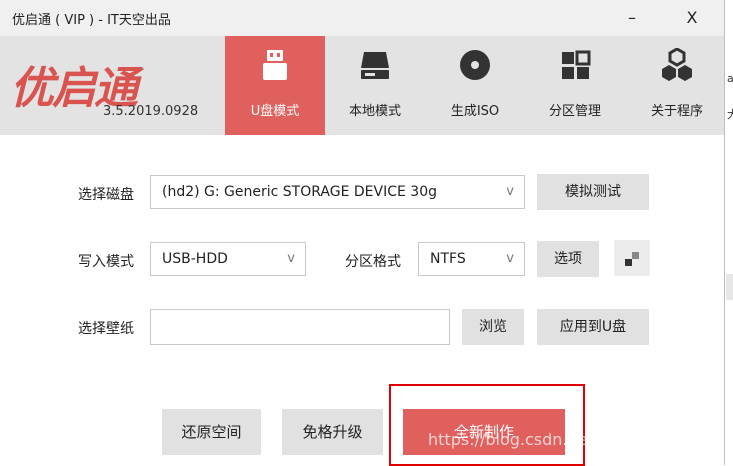 The image size is (733, 466). I want to click on tab-create-iso: 生成ISO, so click(475, 85).